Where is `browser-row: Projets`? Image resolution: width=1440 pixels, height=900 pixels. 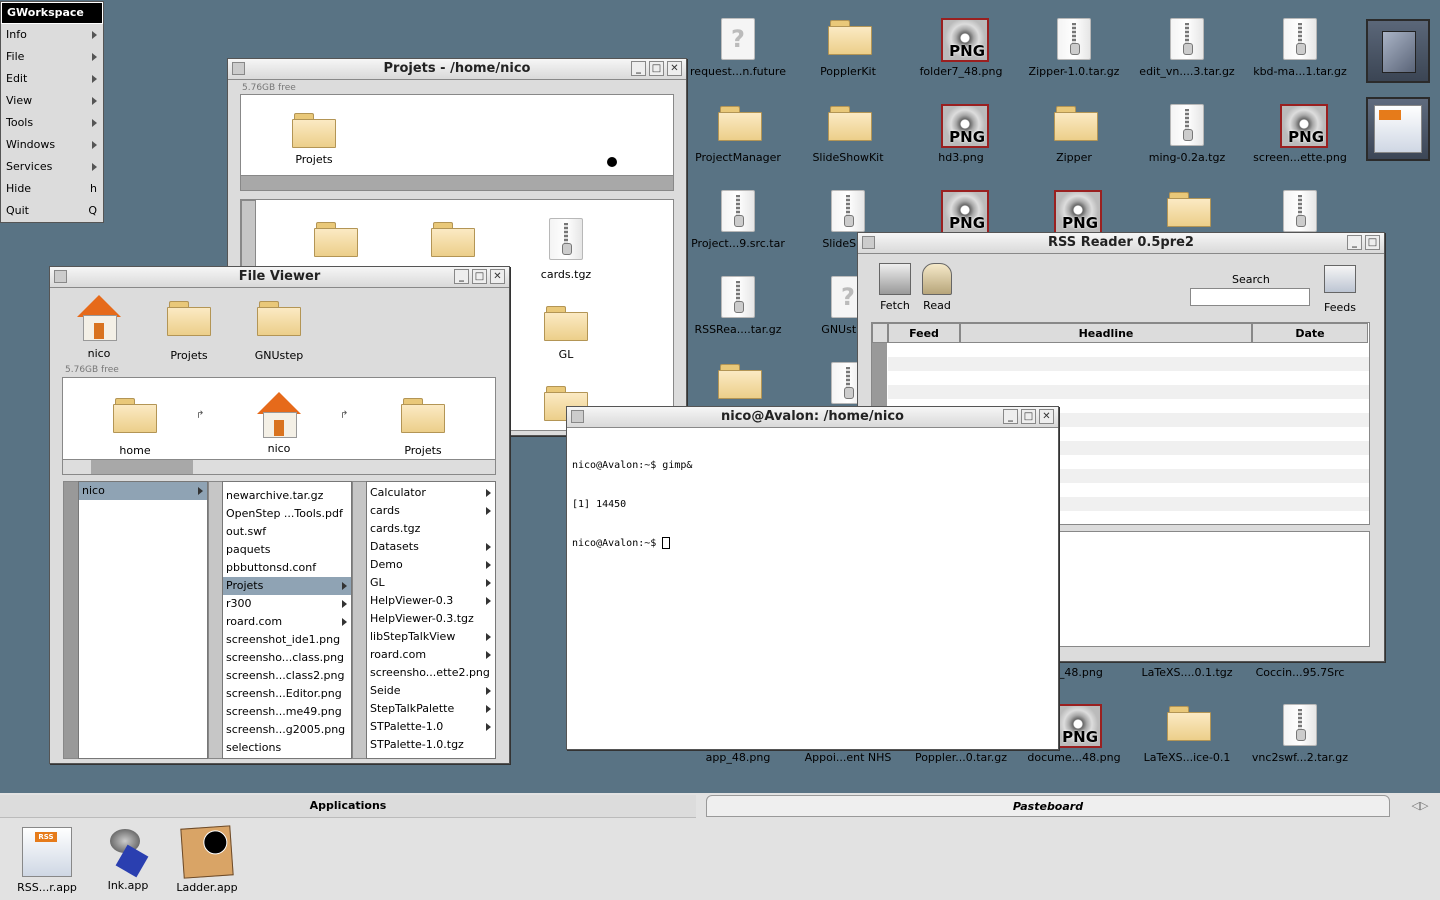 browser-row: Projets is located at coordinates (287, 586).